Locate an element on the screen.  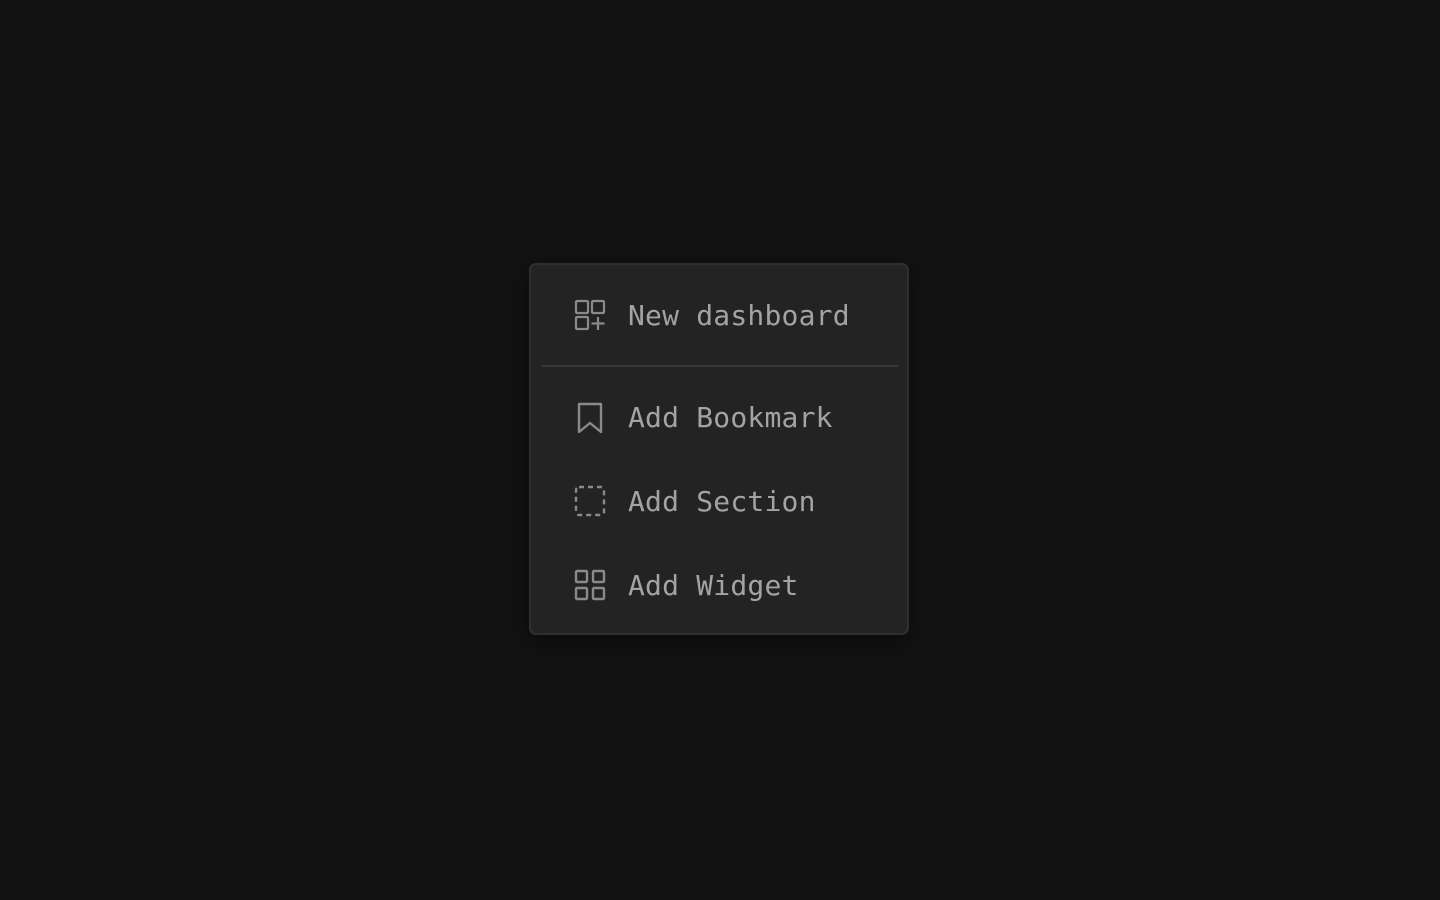
grid-icon is located at coordinates (590, 585).